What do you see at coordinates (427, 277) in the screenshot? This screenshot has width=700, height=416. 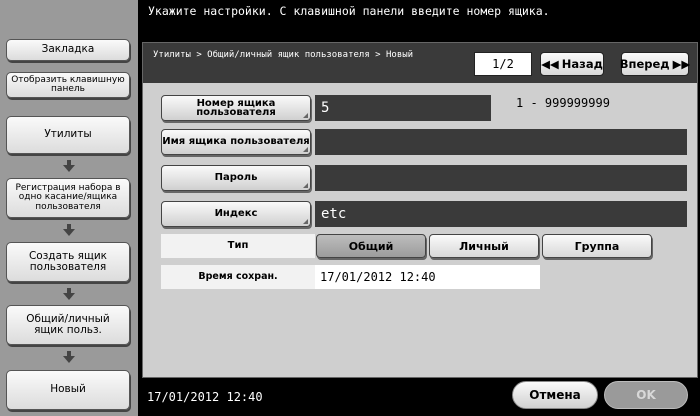 I see `storage-time-value: 17/01/2012 12:40` at bounding box center [427, 277].